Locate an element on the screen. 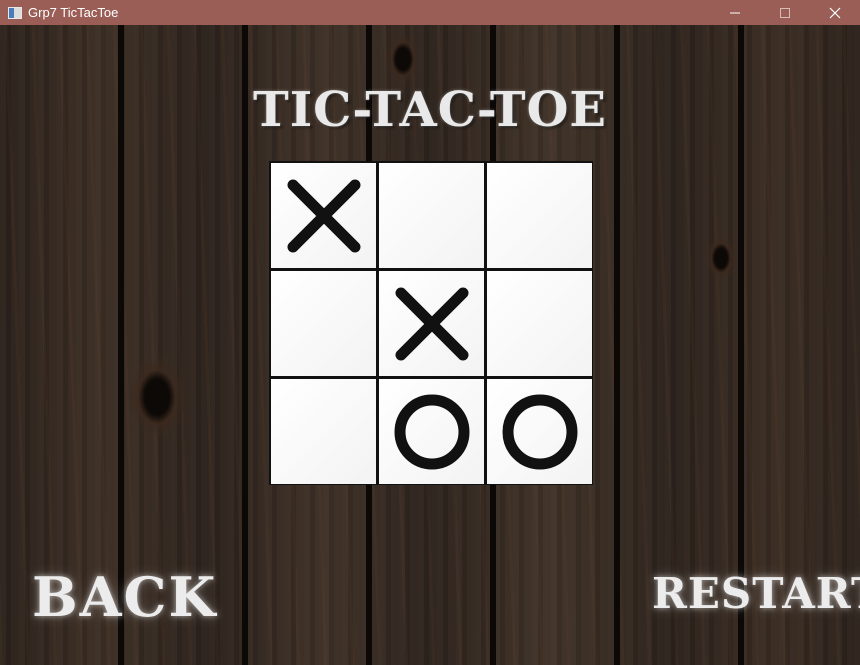 The height and width of the screenshot is (665, 860). maximize-icon is located at coordinates (785, 12).